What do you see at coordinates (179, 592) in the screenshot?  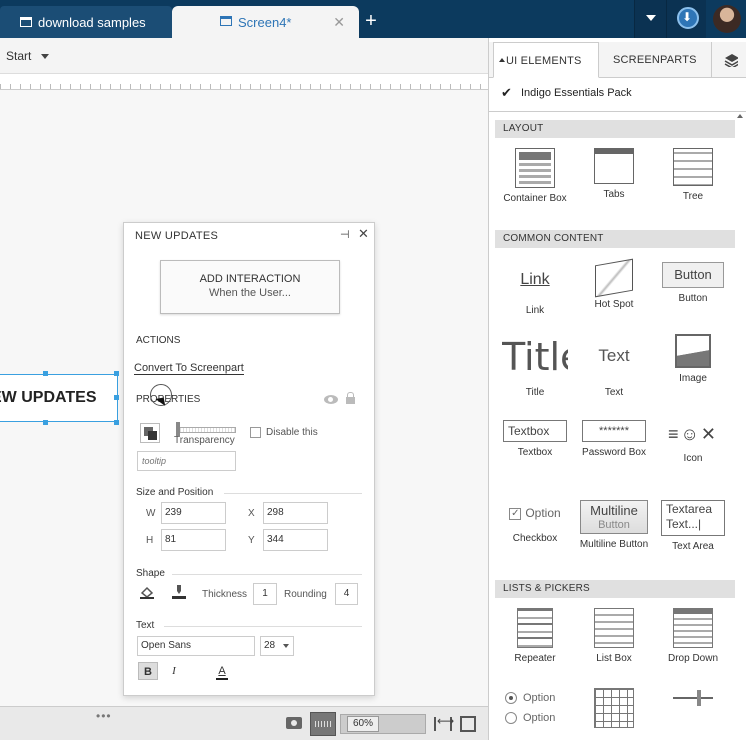 I see `stroke-color-icon` at bounding box center [179, 592].